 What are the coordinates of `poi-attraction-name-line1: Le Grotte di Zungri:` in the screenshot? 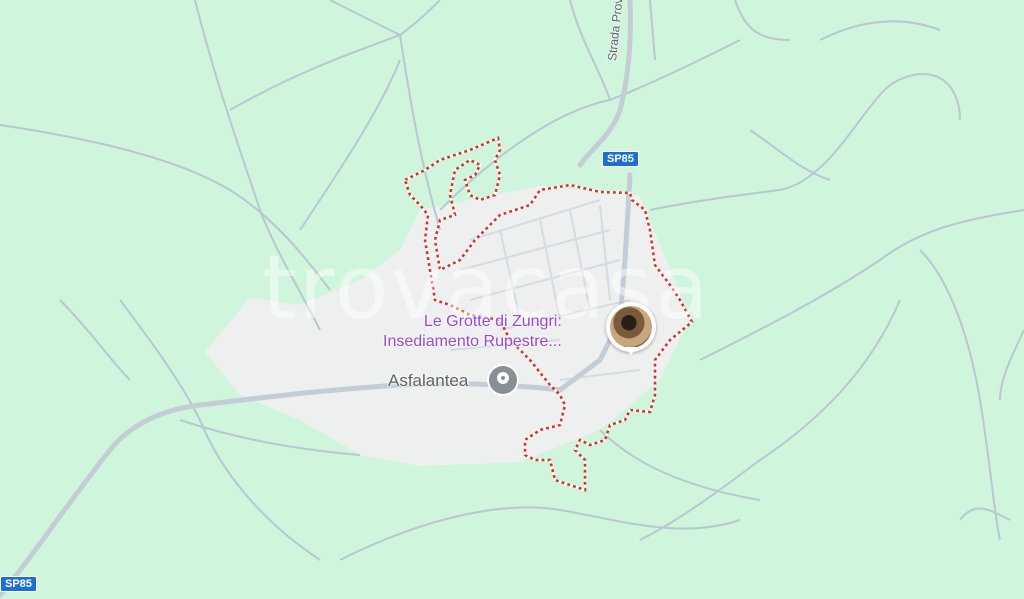 It's located at (492, 321).